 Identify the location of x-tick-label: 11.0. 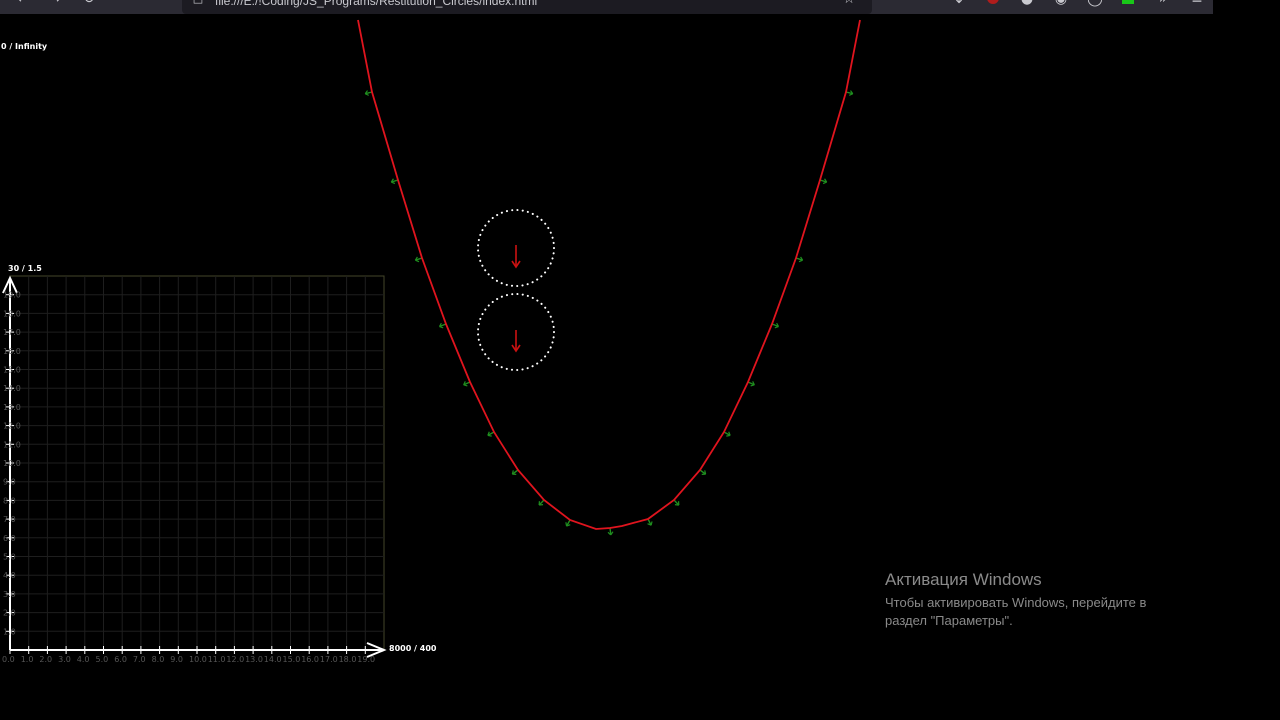
(217, 659).